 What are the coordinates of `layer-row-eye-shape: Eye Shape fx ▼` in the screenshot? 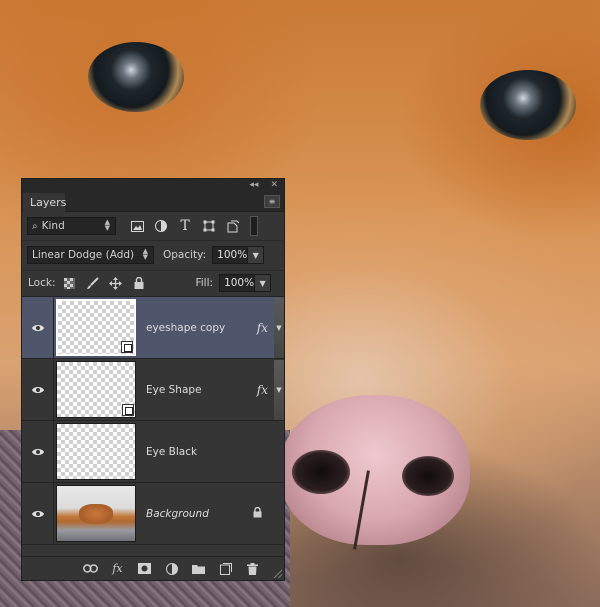 It's located at (153, 389).